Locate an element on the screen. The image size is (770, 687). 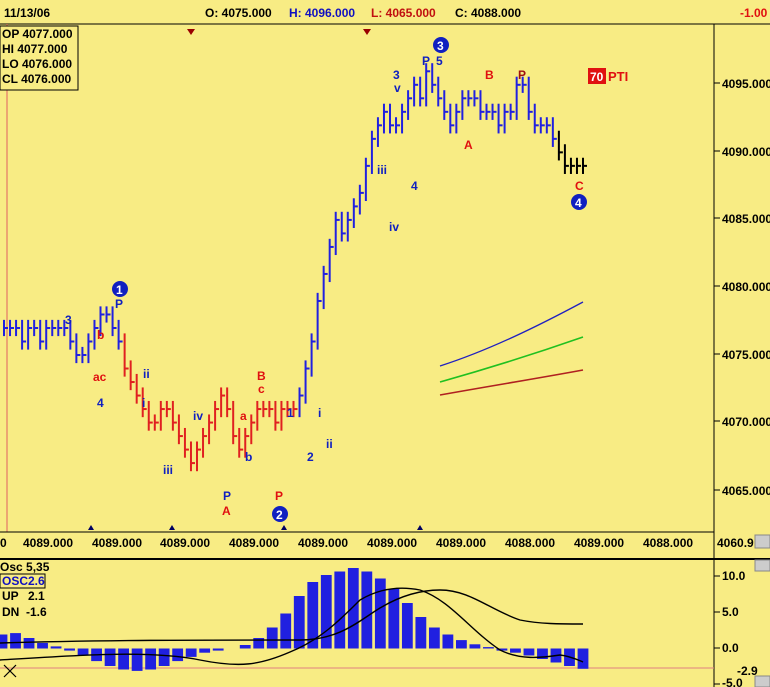
time-label-current: 4088.000 is located at coordinates (668, 543).